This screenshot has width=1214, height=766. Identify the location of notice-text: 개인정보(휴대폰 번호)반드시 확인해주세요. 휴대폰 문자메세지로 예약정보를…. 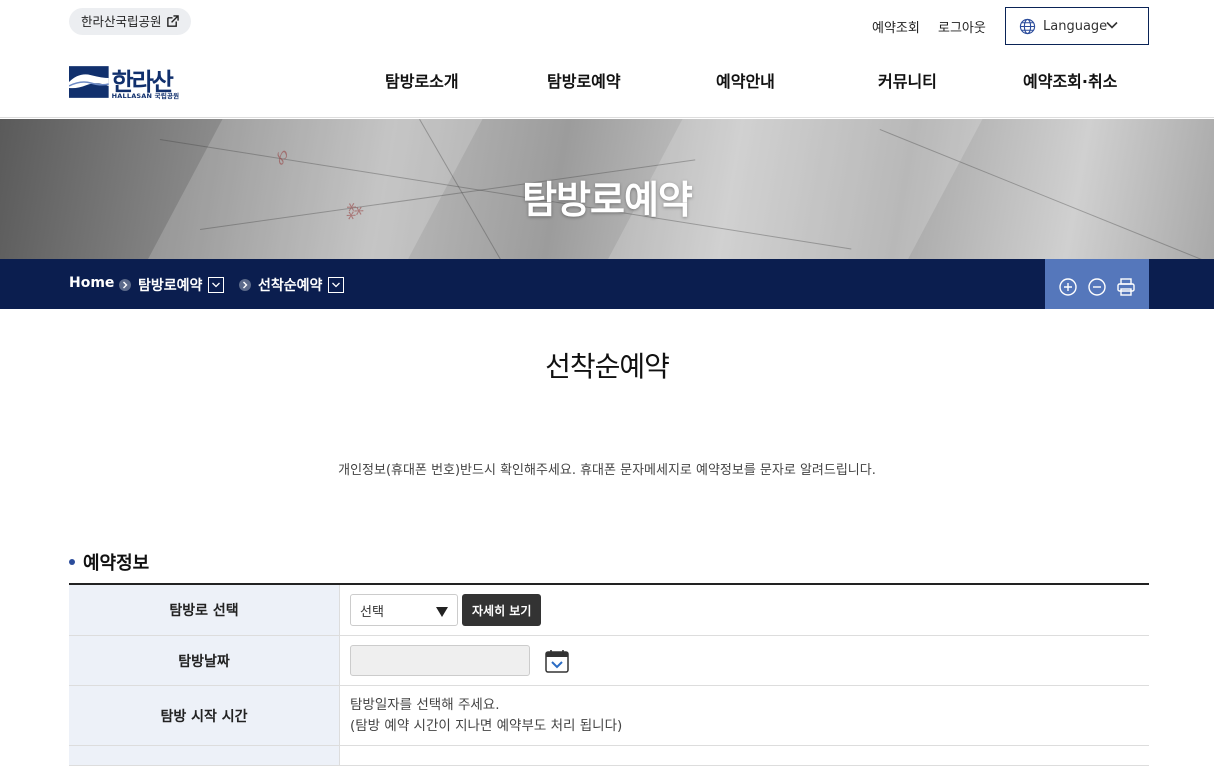
(607, 470).